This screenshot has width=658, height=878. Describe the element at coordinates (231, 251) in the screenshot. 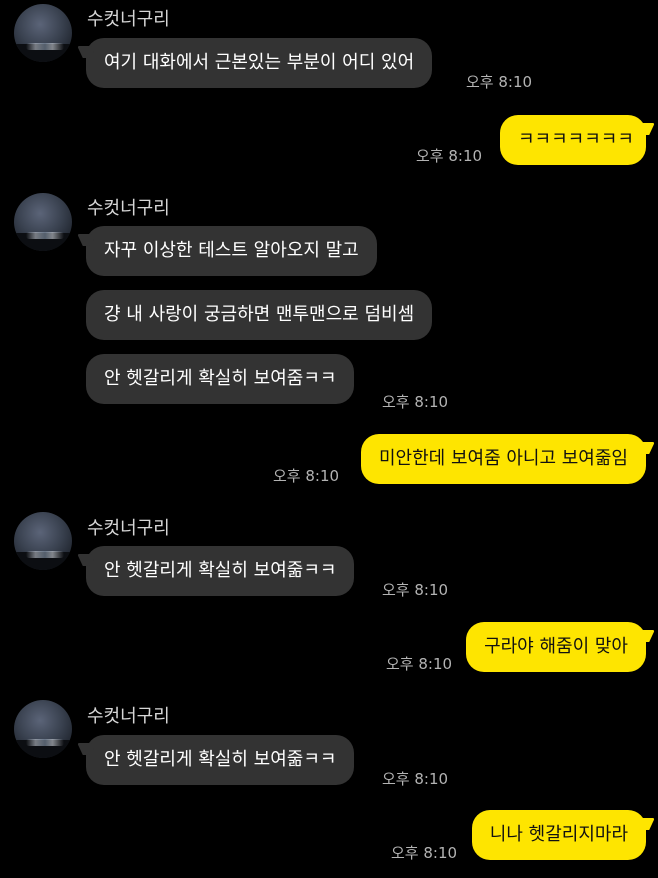

I see `incoming-message: 자꾸 이상한 테스트 알아오지 말고` at that location.